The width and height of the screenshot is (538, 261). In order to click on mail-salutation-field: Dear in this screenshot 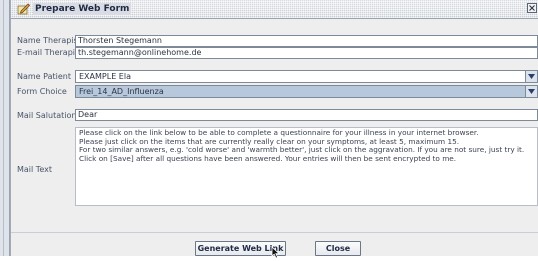, I will do `click(306, 115)`.